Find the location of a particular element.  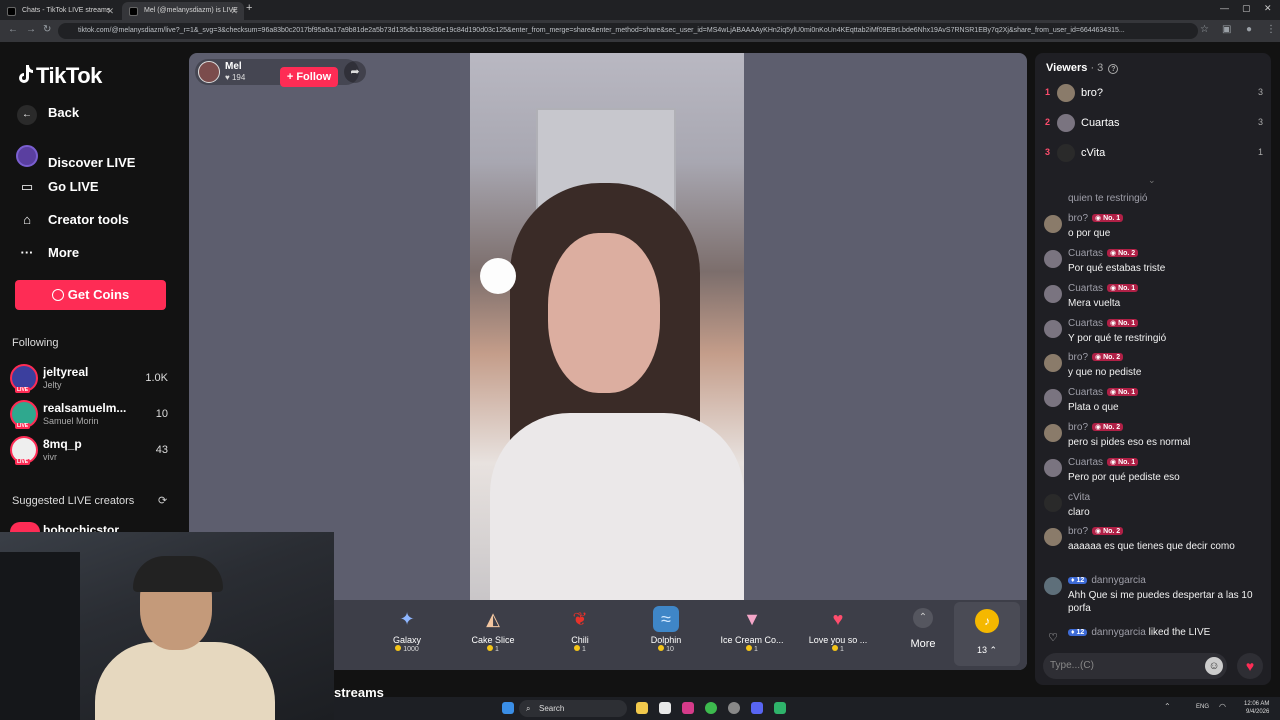

window-close-icon: ✕ is located at coordinates (1268, 8).